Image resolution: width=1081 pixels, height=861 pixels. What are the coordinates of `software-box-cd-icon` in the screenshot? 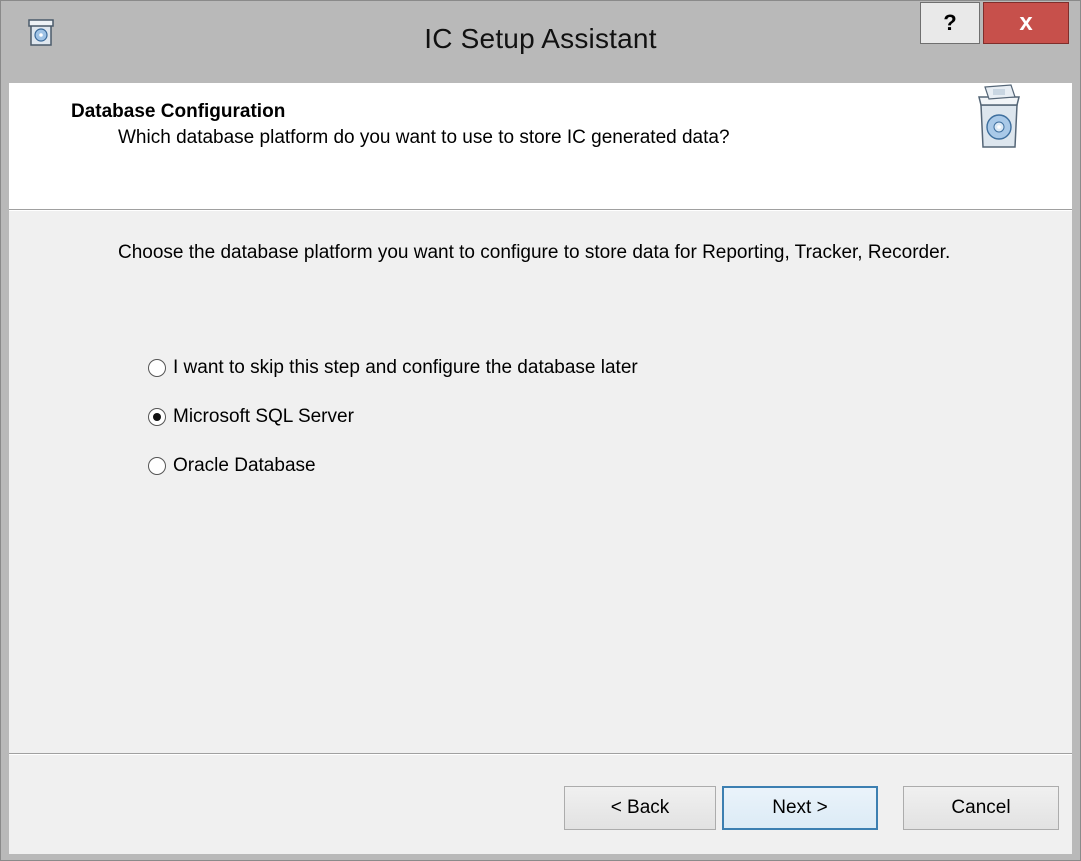 It's located at (999, 116).